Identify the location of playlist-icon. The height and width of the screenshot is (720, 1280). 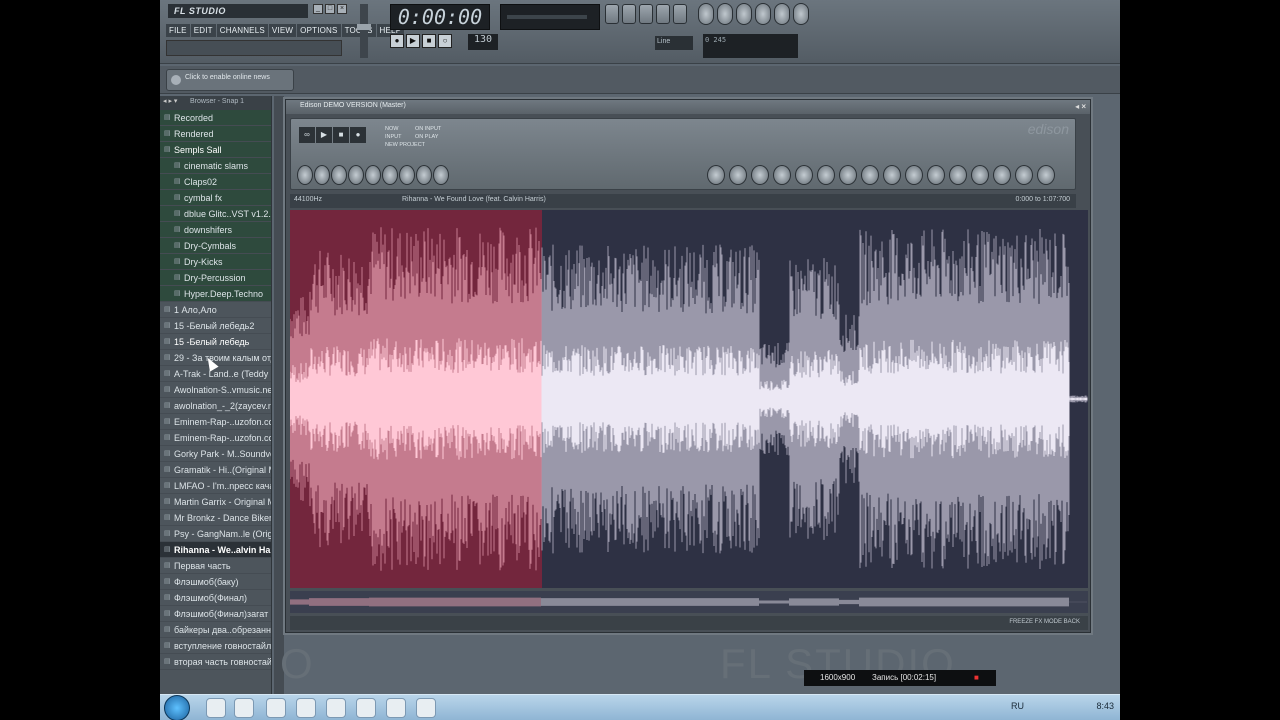
(612, 14).